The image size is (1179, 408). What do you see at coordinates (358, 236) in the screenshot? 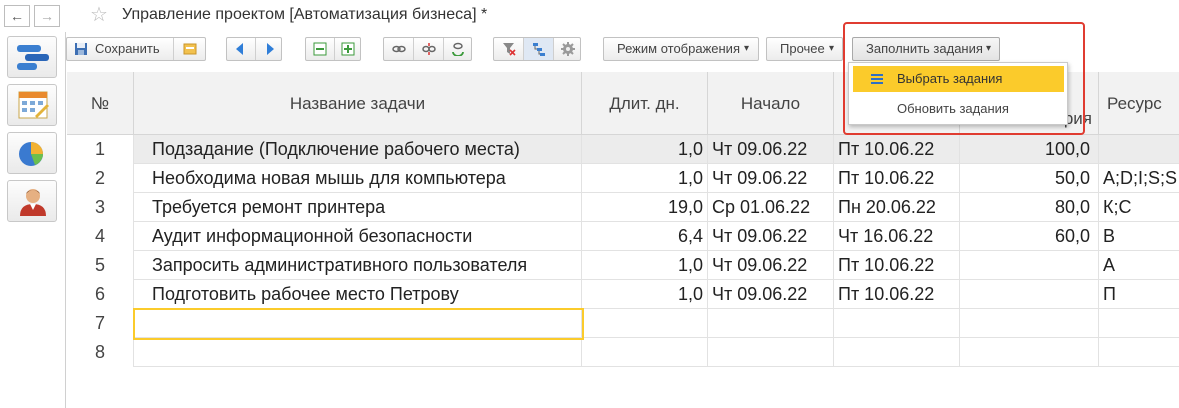
I see `cell-task-name: Аудит информационной безопасности` at bounding box center [358, 236].